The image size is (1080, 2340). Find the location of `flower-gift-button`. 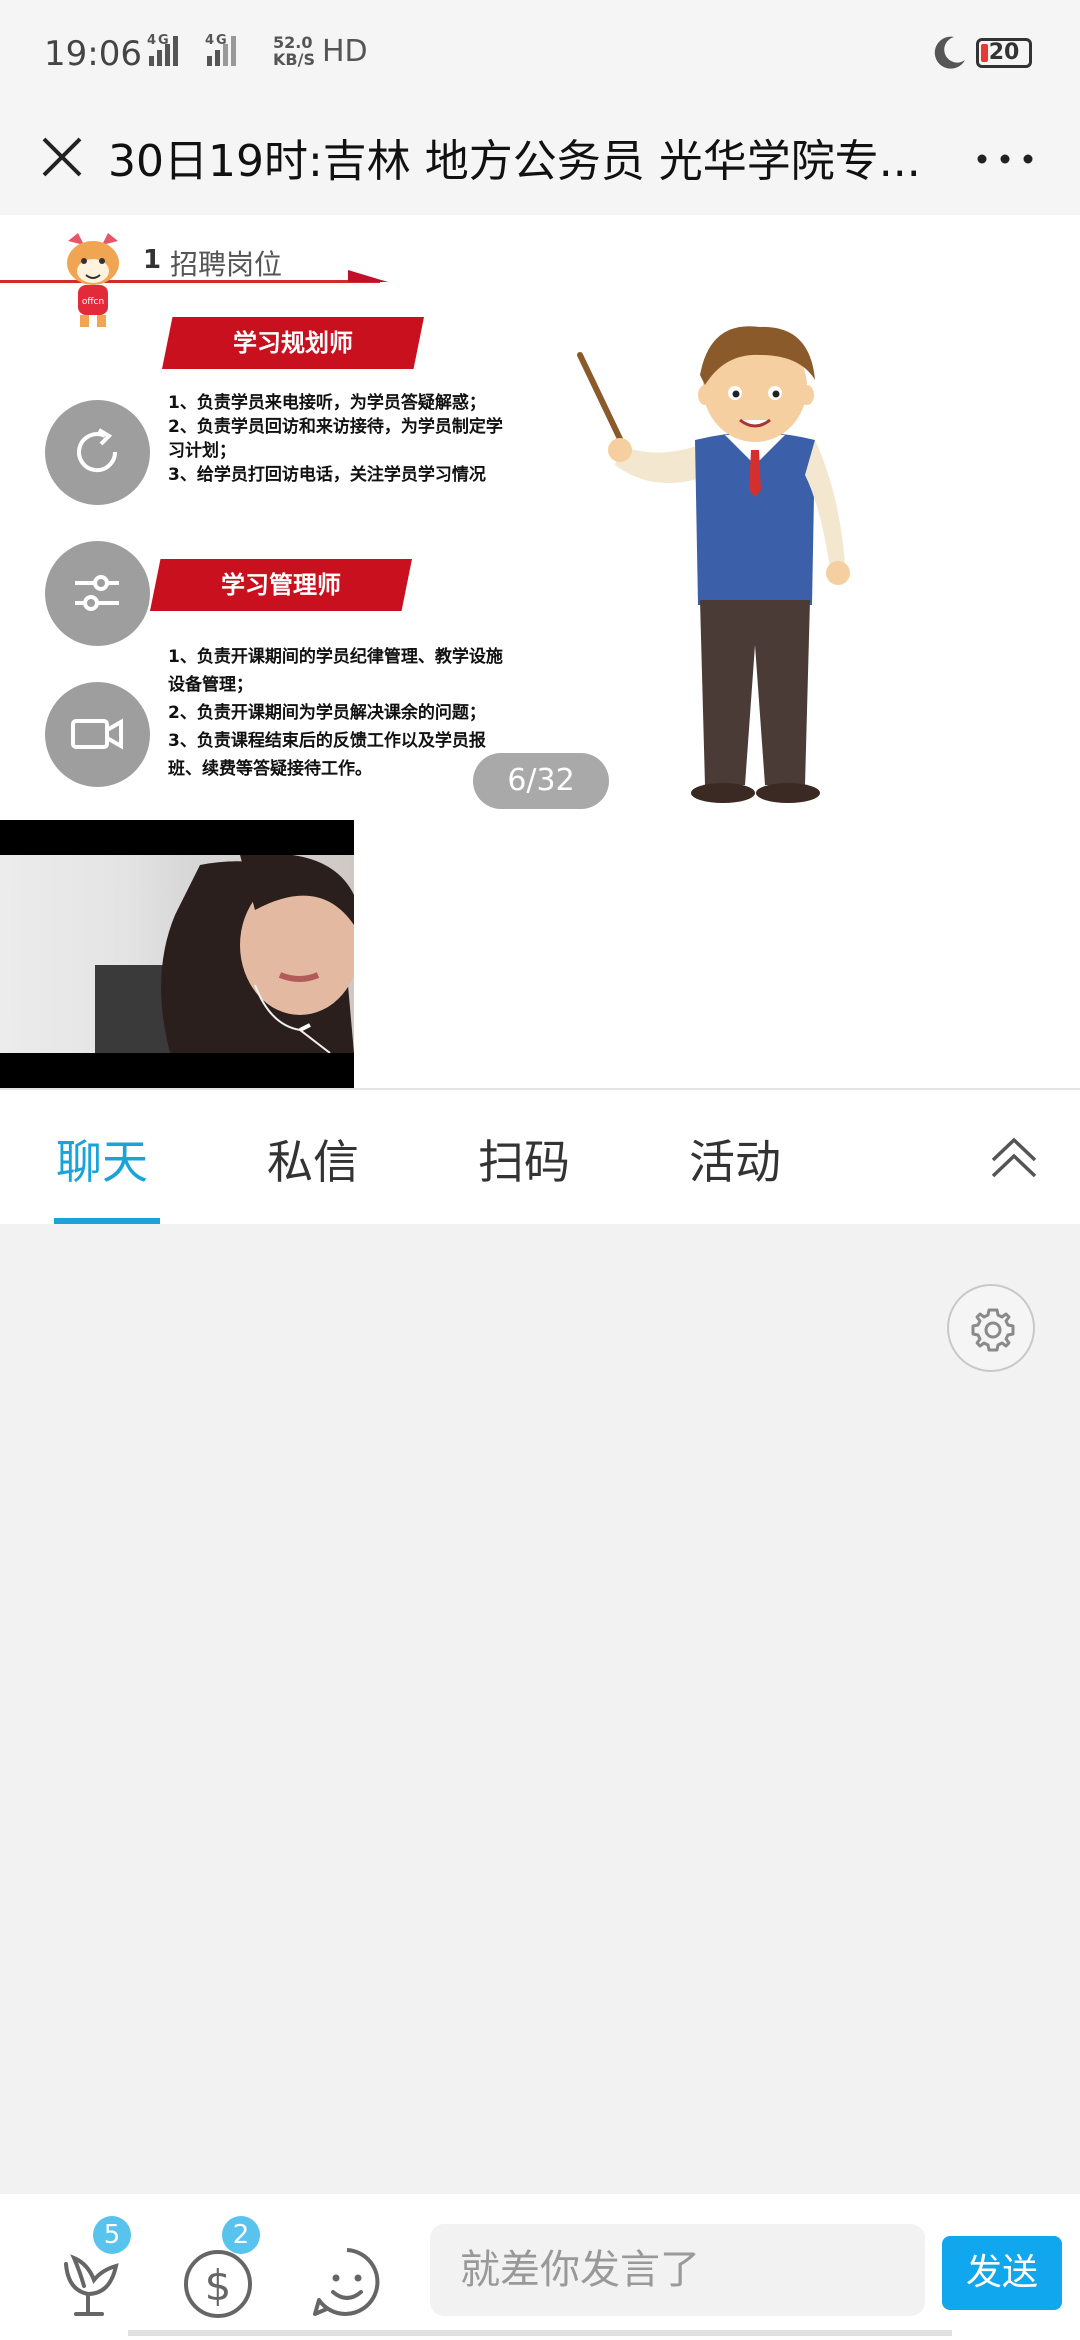

flower-gift-button is located at coordinates (94, 2282).